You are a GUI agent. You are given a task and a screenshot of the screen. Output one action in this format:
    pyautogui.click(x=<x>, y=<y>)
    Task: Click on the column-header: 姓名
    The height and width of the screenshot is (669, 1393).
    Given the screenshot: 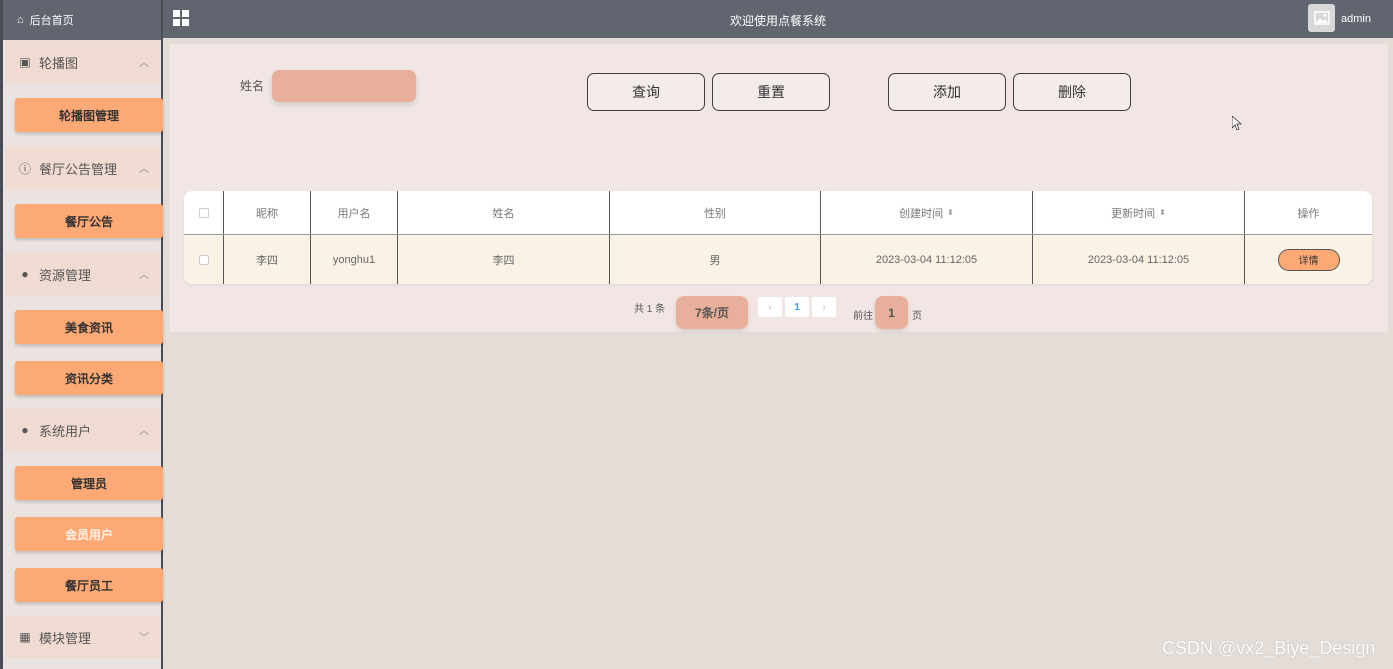 What is the action you would take?
    pyautogui.click(x=504, y=212)
    